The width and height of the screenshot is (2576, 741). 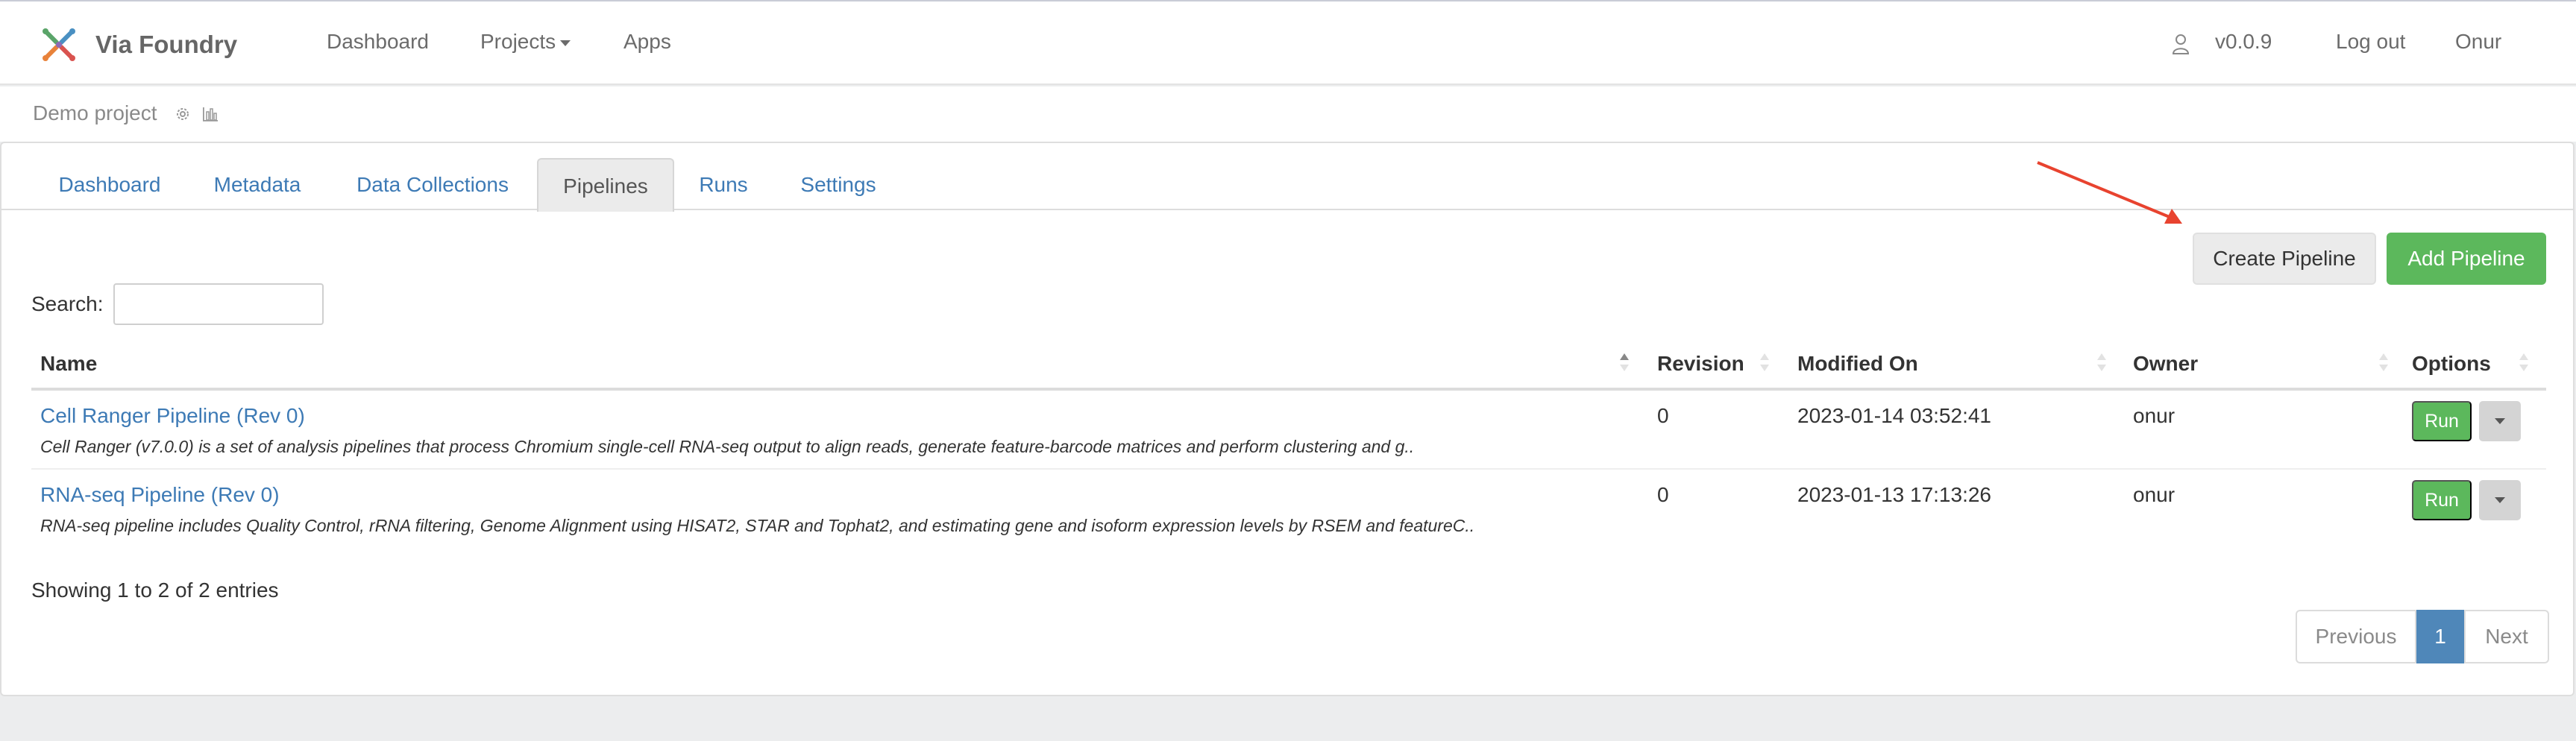 What do you see at coordinates (518, 42) in the screenshot?
I see `nav-projects-label: Projects` at bounding box center [518, 42].